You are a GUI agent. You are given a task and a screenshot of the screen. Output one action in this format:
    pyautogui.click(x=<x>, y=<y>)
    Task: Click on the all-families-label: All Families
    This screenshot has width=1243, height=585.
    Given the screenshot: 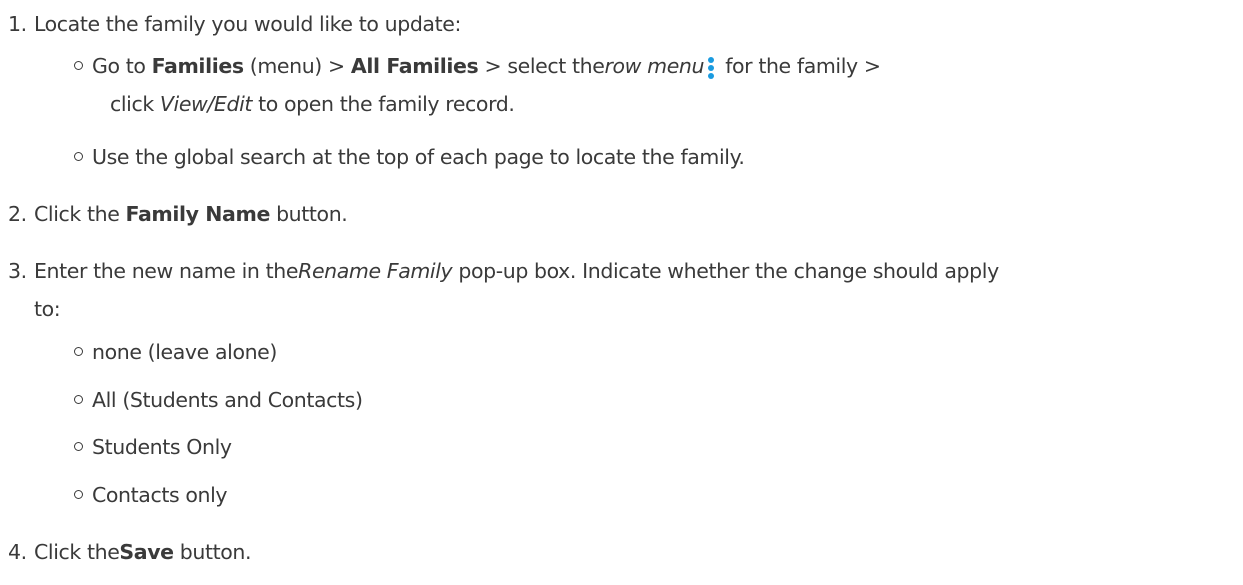 What is the action you would take?
    pyautogui.click(x=414, y=66)
    